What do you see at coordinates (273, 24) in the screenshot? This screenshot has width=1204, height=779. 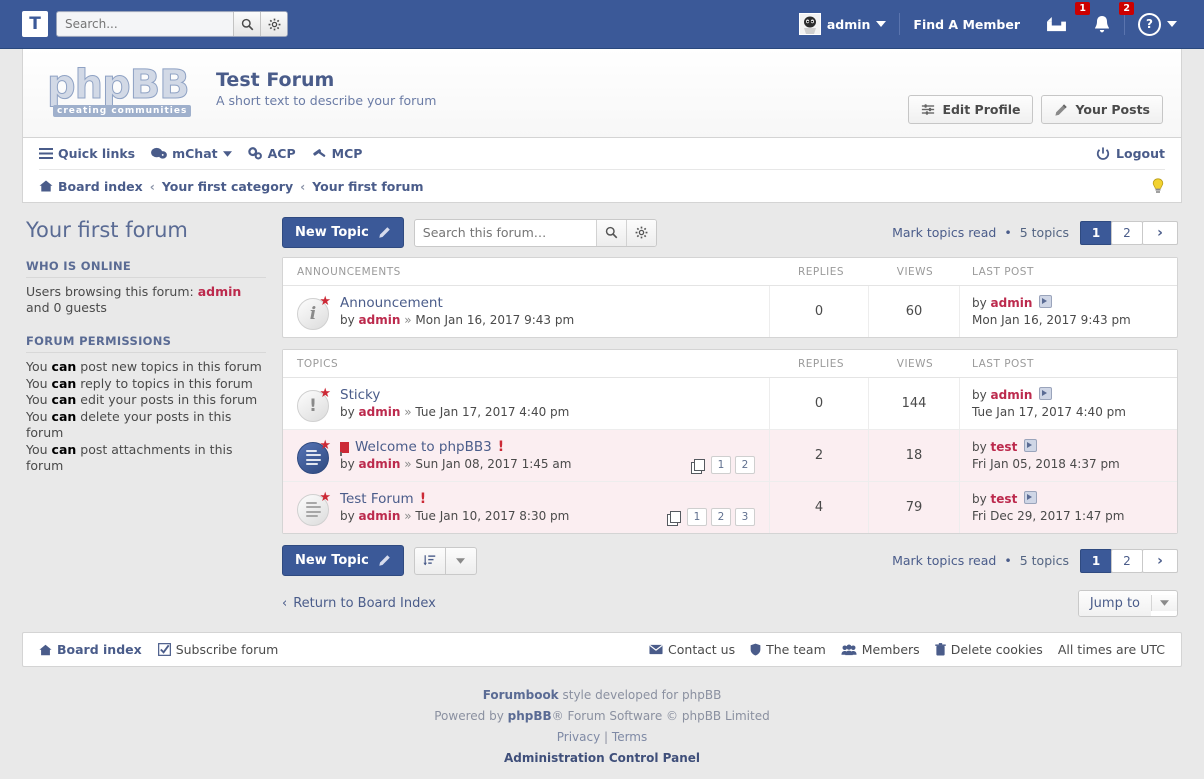 I see `search-settings-gear-icon` at bounding box center [273, 24].